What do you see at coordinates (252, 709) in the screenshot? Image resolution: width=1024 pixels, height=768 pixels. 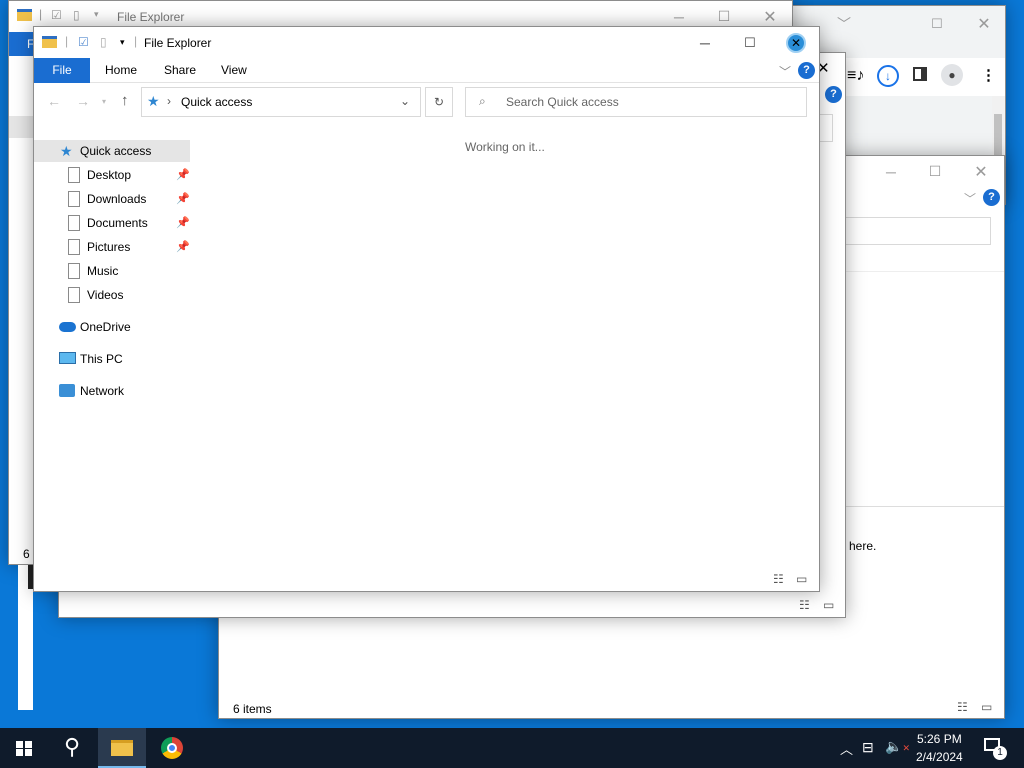 I see `status-item-count: 6 items` at bounding box center [252, 709].